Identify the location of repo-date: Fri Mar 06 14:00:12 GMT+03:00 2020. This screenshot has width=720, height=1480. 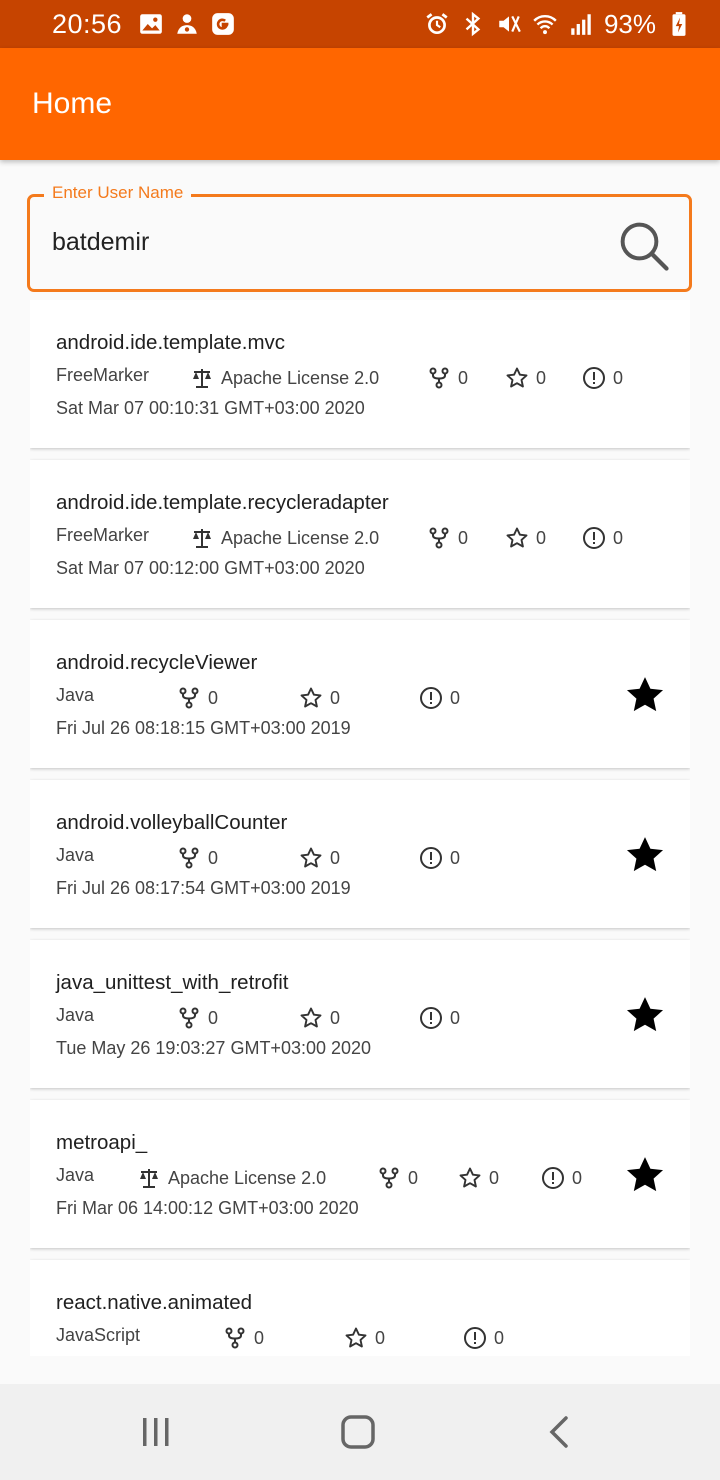
(207, 1208).